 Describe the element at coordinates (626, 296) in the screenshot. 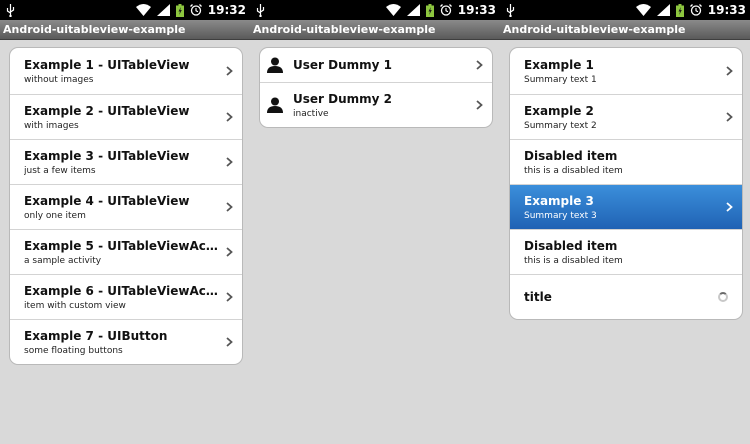

I see `loading-list-item: title` at that location.